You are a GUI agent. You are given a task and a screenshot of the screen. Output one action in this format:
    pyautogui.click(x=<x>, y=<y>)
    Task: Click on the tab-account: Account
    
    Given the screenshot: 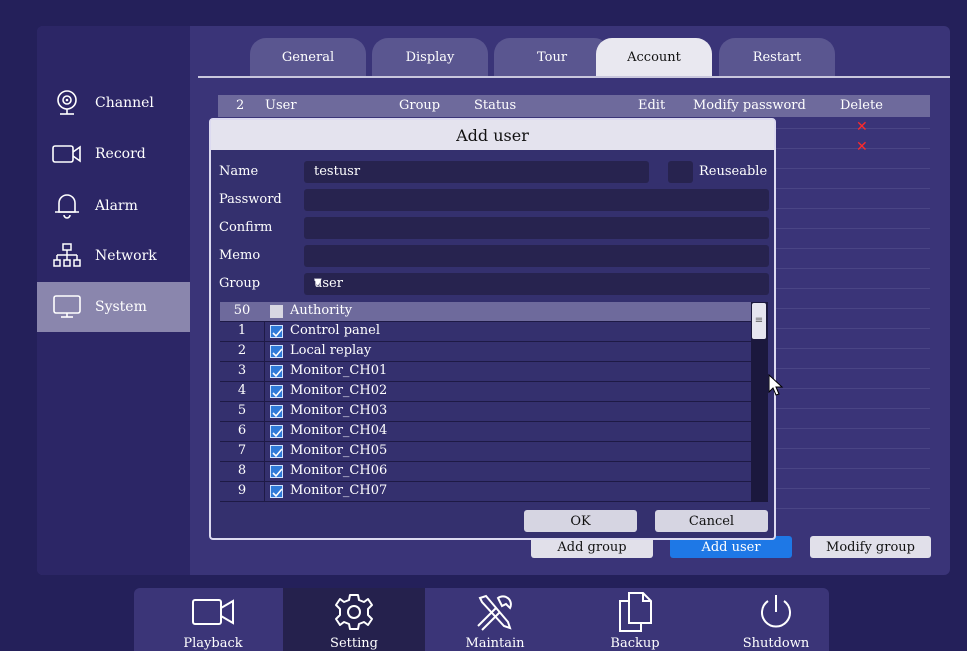 What is the action you would take?
    pyautogui.click(x=654, y=57)
    